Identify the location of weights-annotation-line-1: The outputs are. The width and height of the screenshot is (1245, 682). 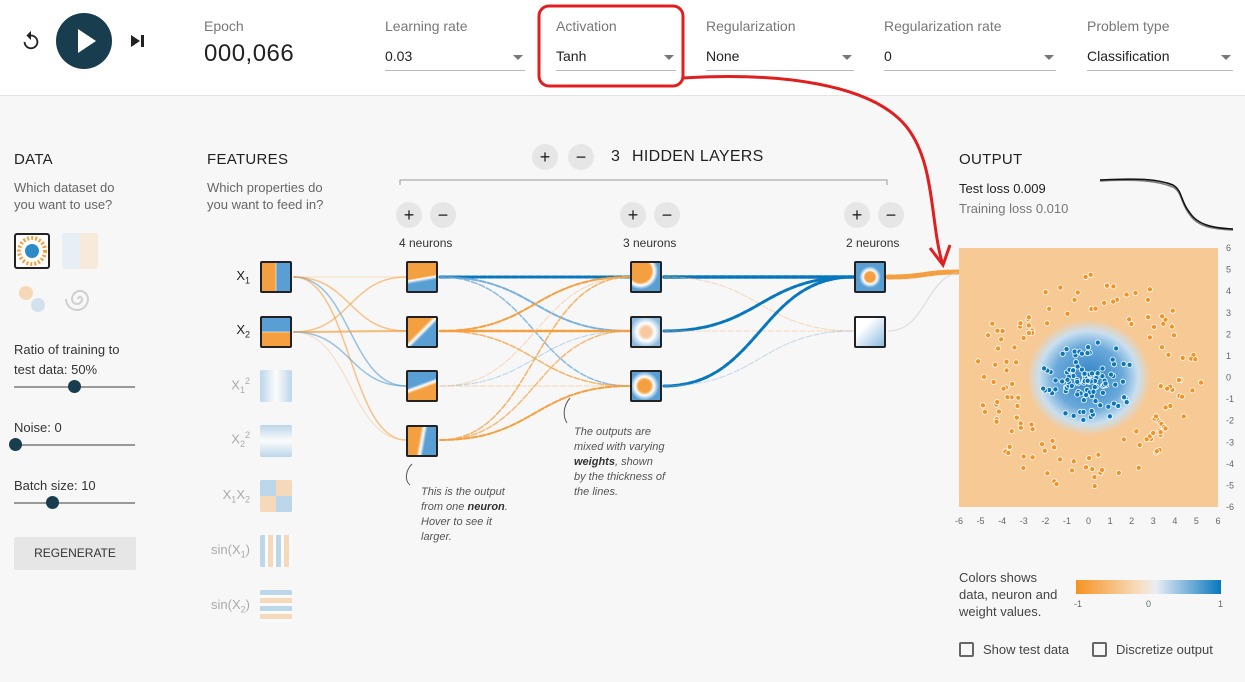
(613, 432).